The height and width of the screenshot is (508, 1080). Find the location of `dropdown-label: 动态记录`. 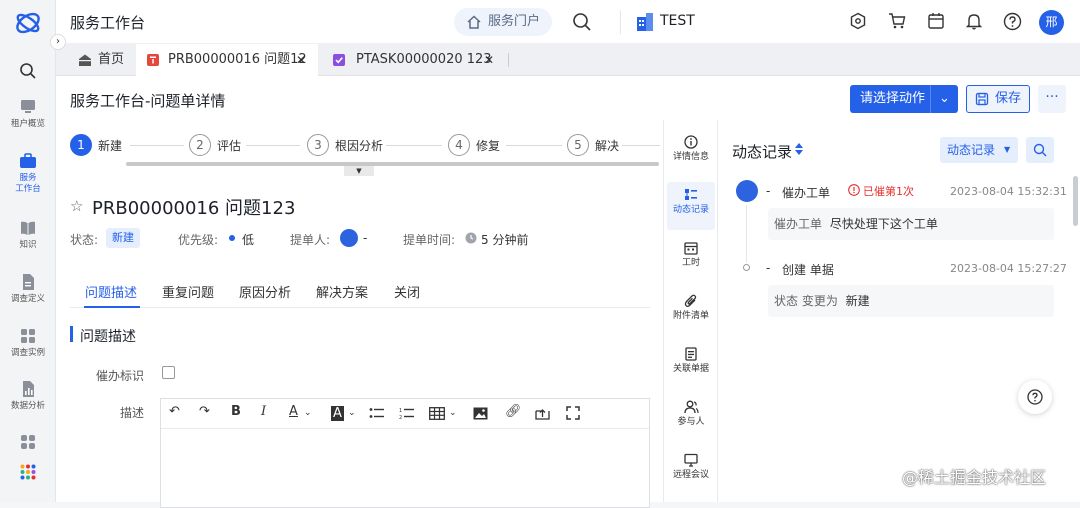

dropdown-label: 动态记录 is located at coordinates (971, 150).